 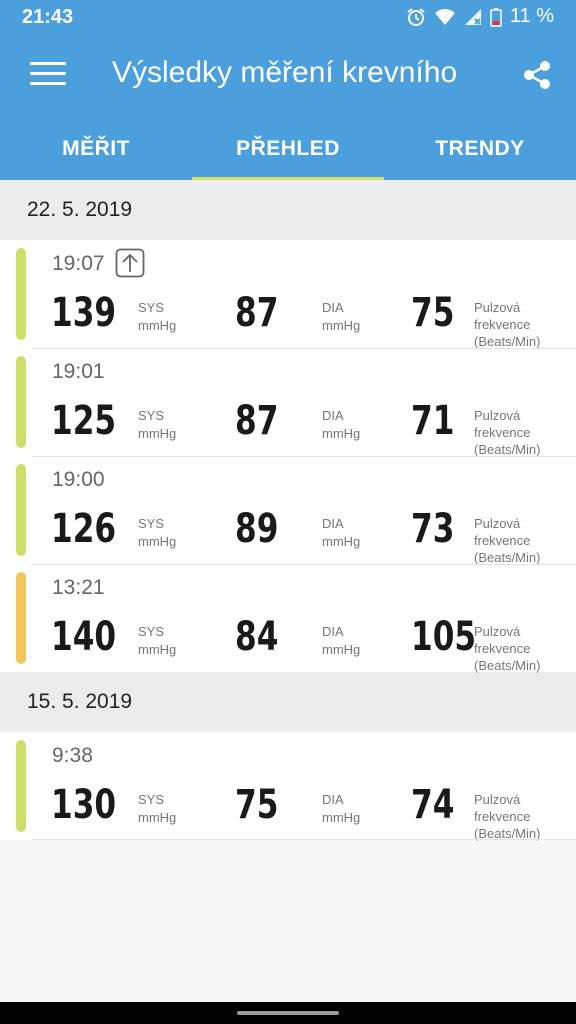 I want to click on systolic-value: 130, so click(x=84, y=805).